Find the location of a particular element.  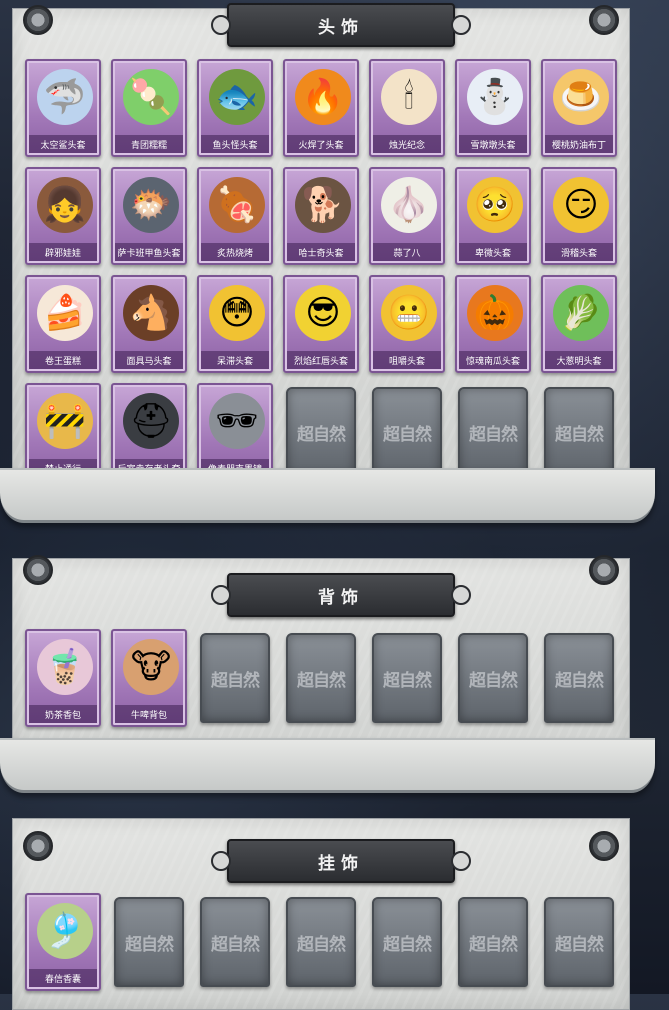

item-slot: 🐡 萨卡班甲鱼头套 is located at coordinates (149, 216).